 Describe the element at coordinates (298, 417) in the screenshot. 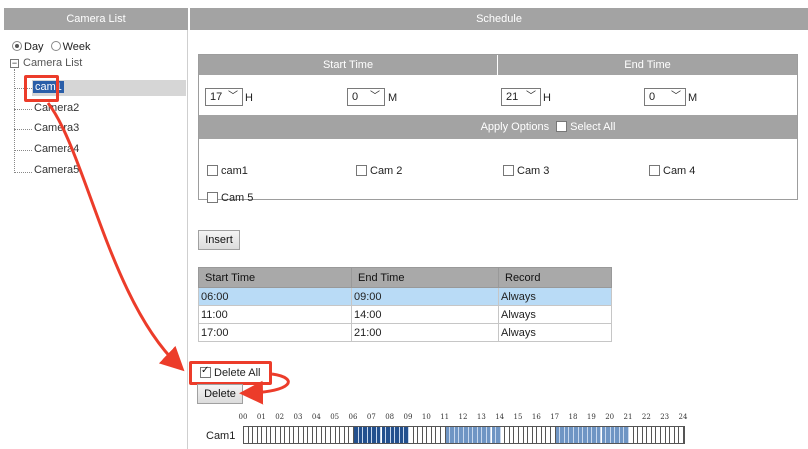

I see `timeline-hour-03: 03` at that location.